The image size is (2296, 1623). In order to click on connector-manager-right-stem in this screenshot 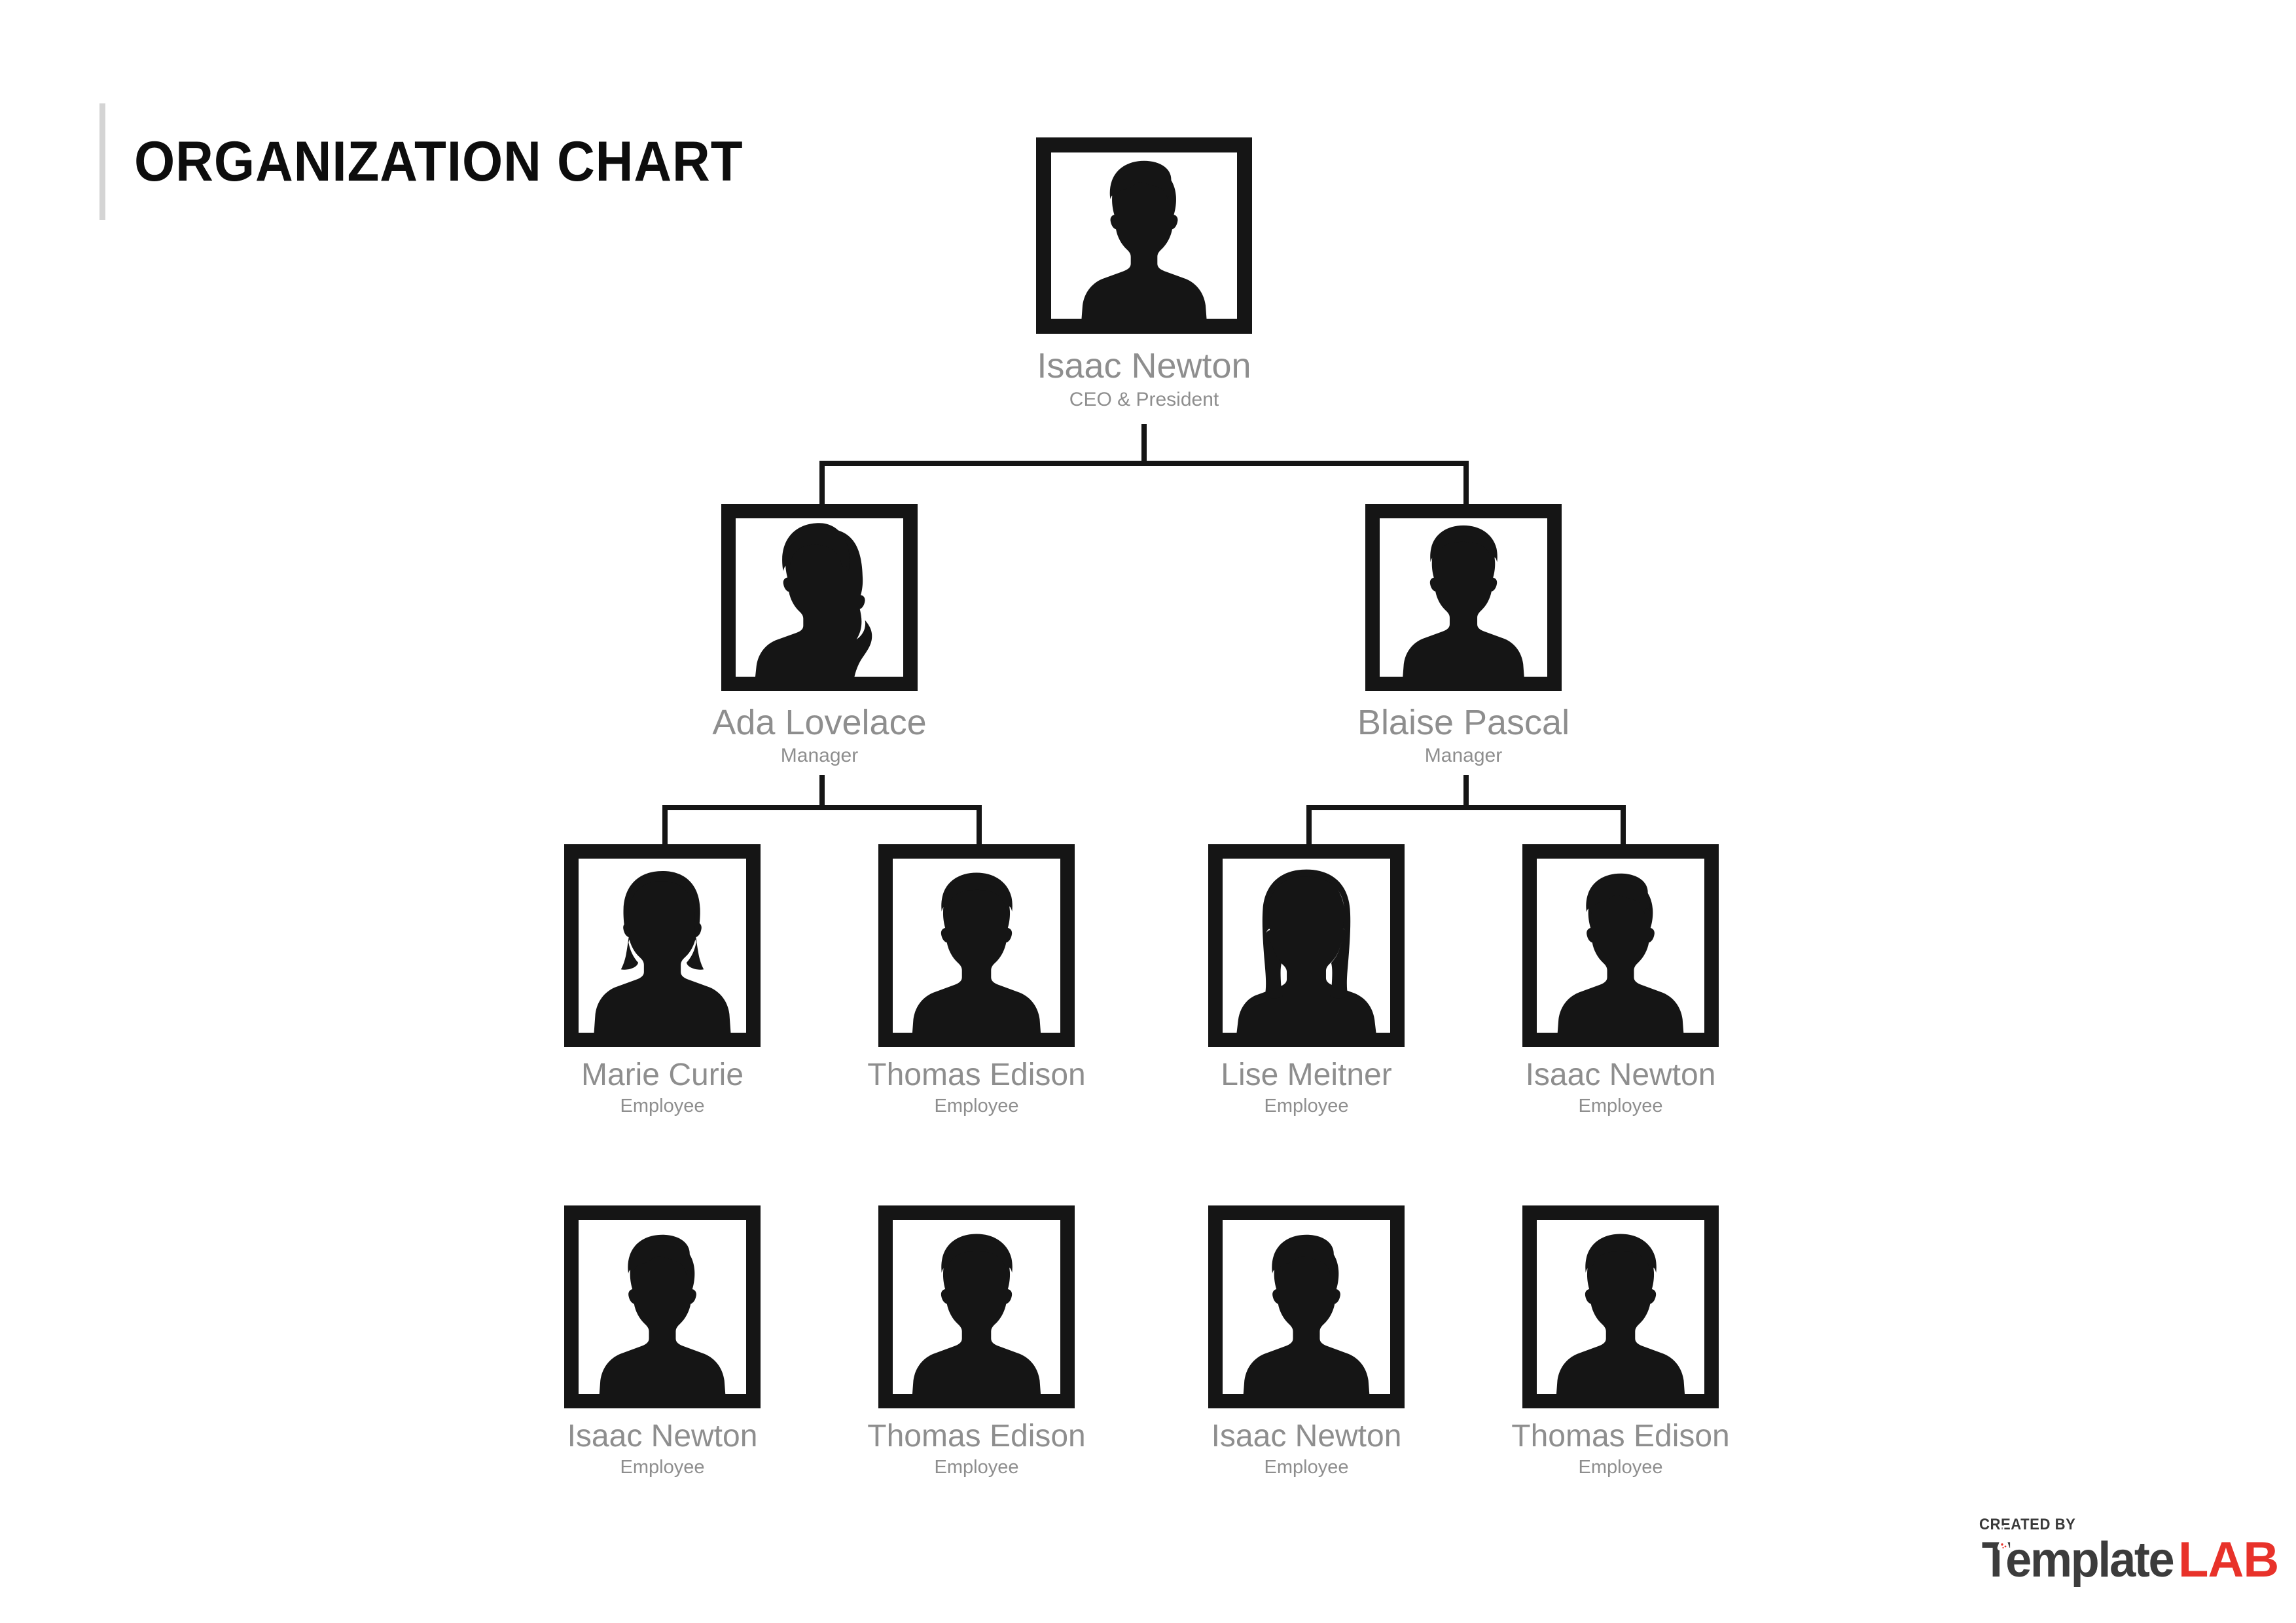, I will do `click(1466, 792)`.